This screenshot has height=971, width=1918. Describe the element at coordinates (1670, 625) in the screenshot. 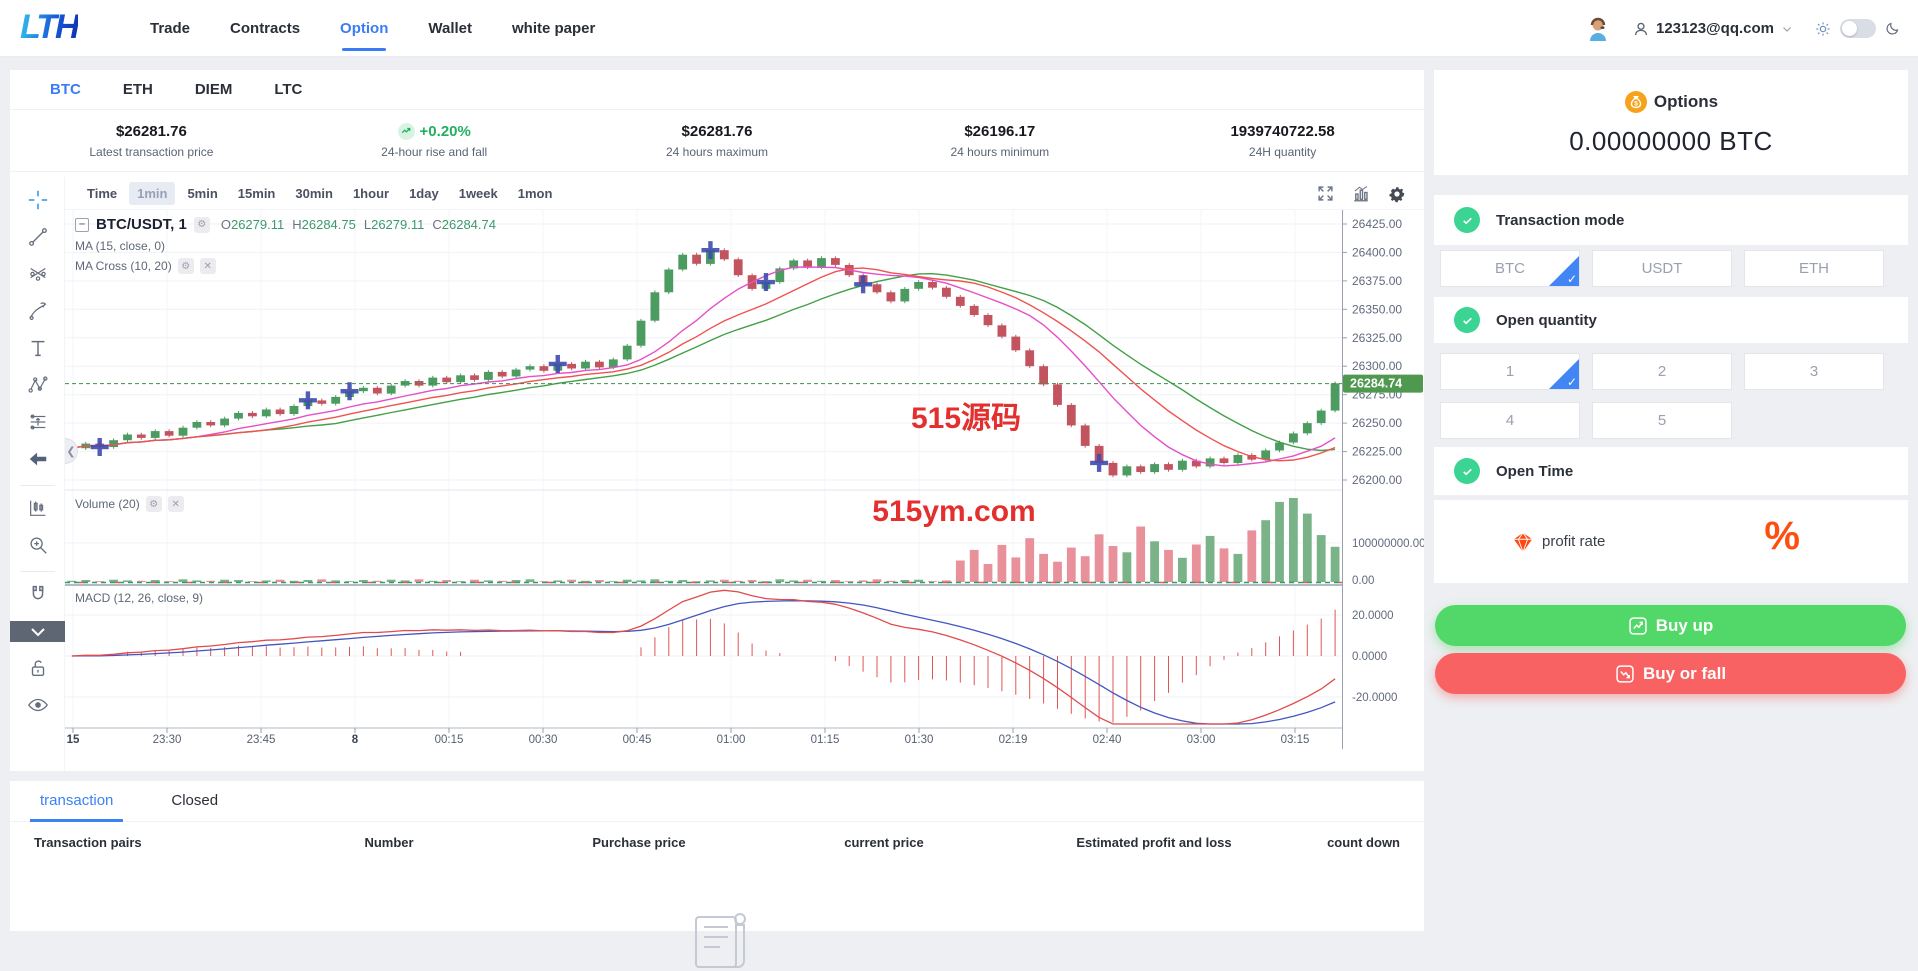

I see `buy-up-button: Buy up` at that location.